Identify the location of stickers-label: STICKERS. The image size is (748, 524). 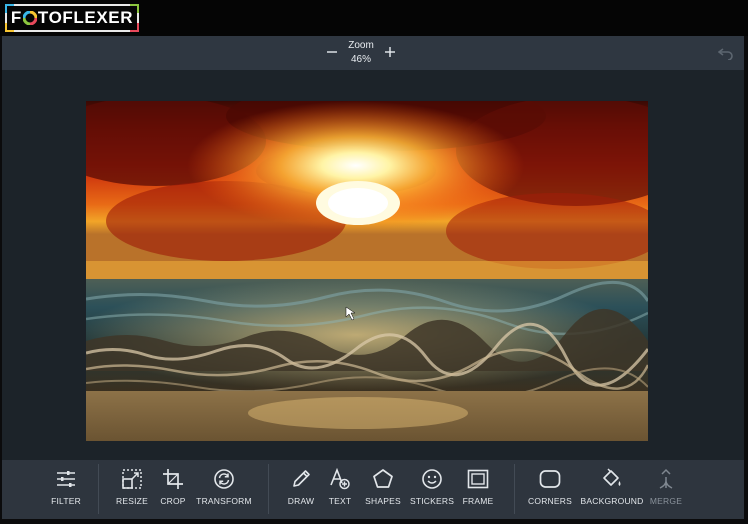
(432, 501).